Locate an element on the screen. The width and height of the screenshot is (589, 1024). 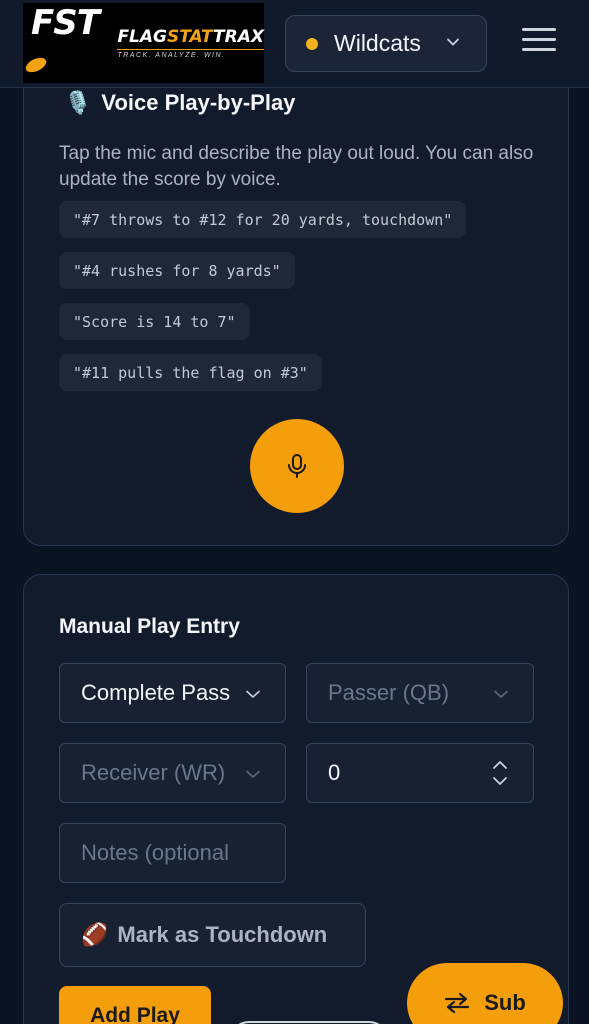
logo-name: FLAGSTATTRAX is located at coordinates (190, 37).